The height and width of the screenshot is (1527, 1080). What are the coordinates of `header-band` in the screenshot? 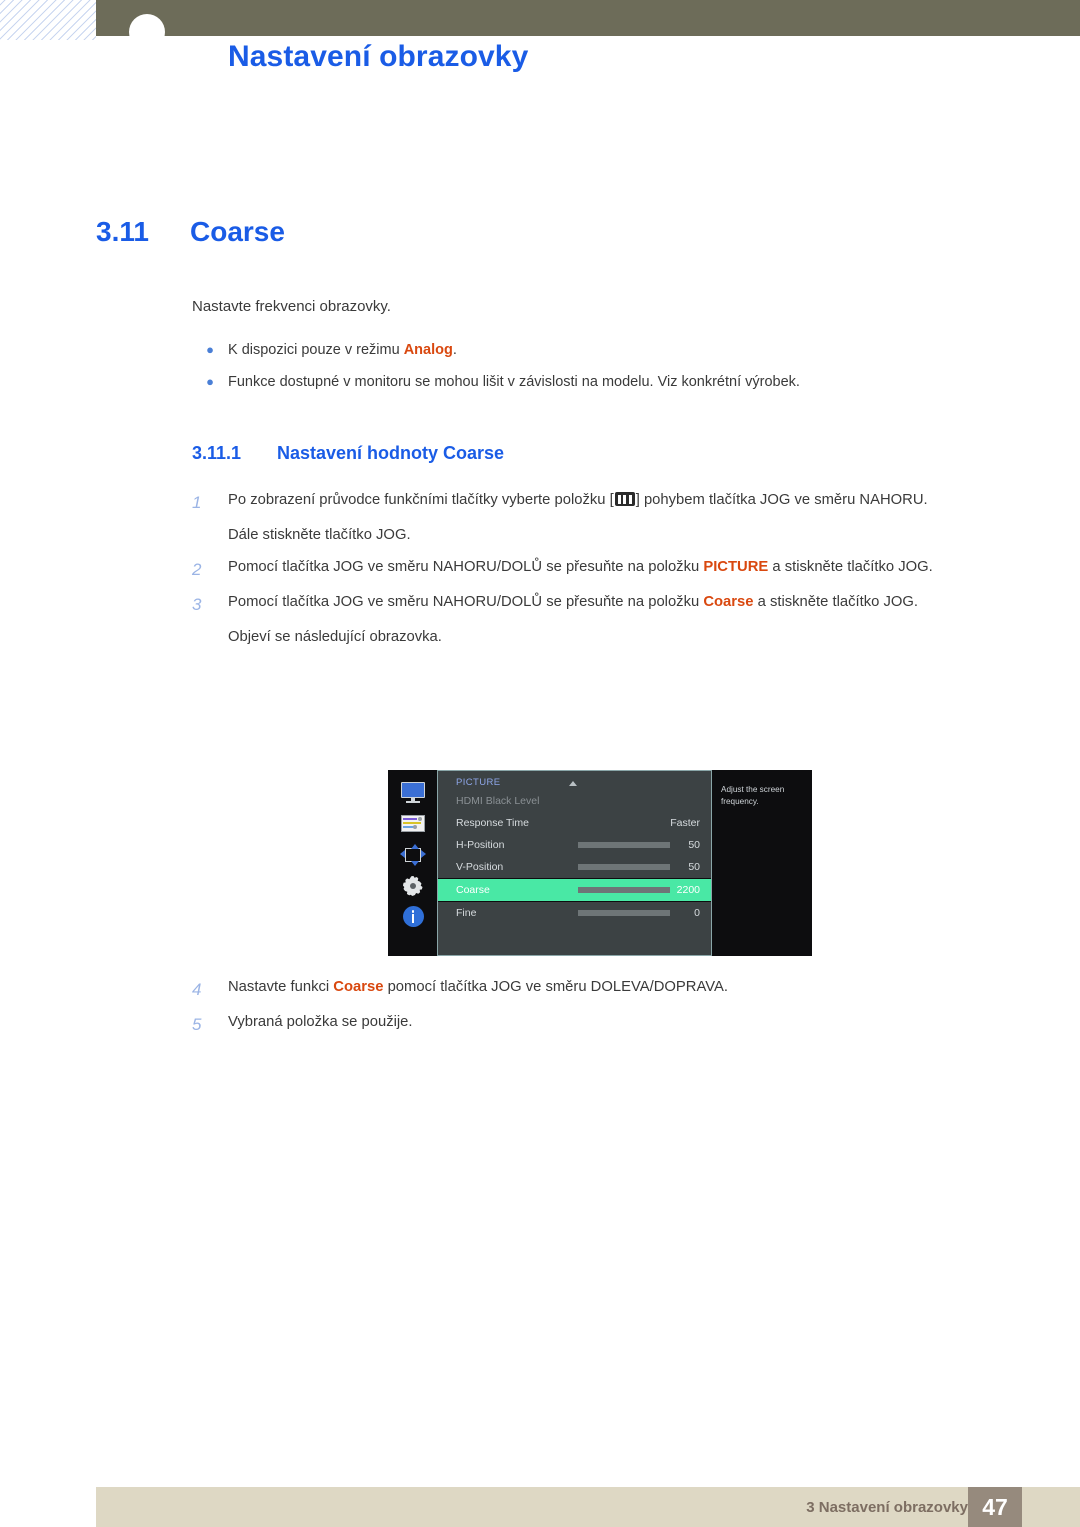 It's located at (588, 18).